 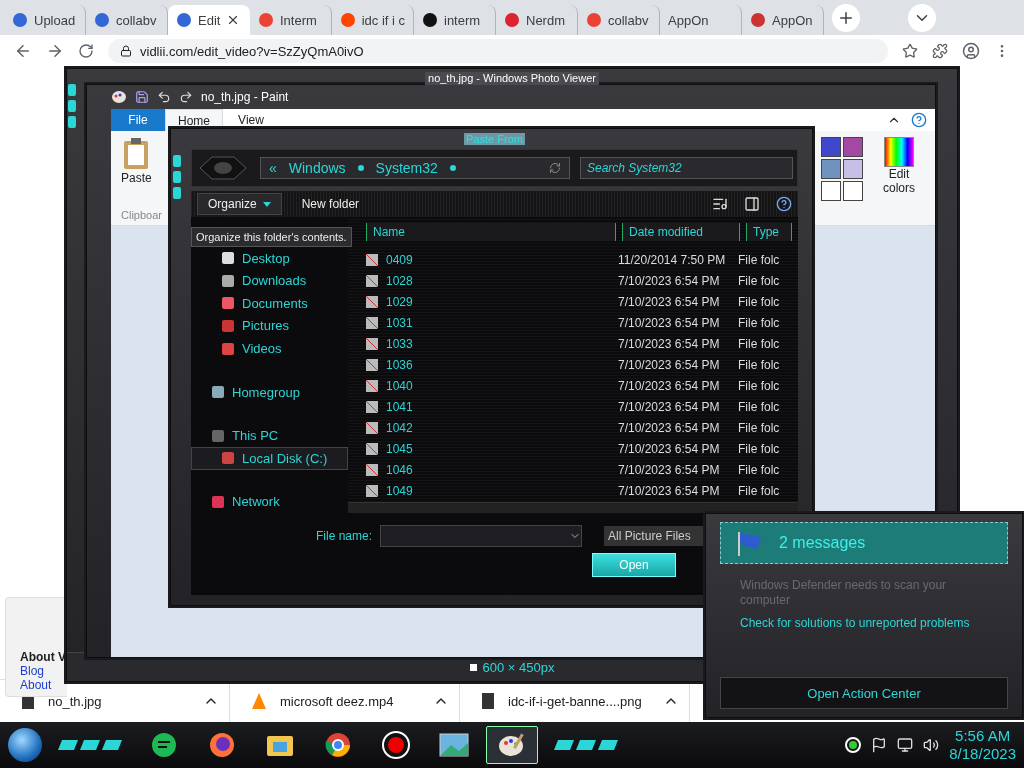 I want to click on new-folder-button: New folder, so click(x=330, y=204).